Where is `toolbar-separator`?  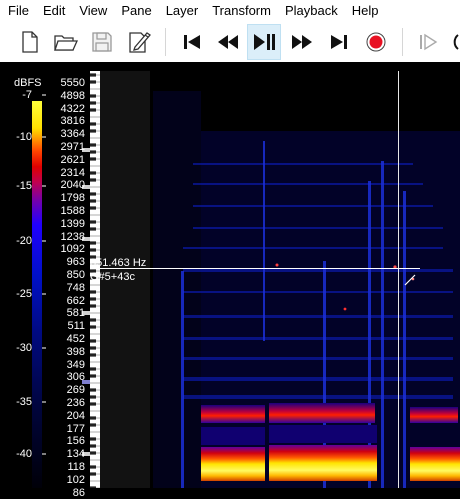
toolbar-separator is located at coordinates (165, 42).